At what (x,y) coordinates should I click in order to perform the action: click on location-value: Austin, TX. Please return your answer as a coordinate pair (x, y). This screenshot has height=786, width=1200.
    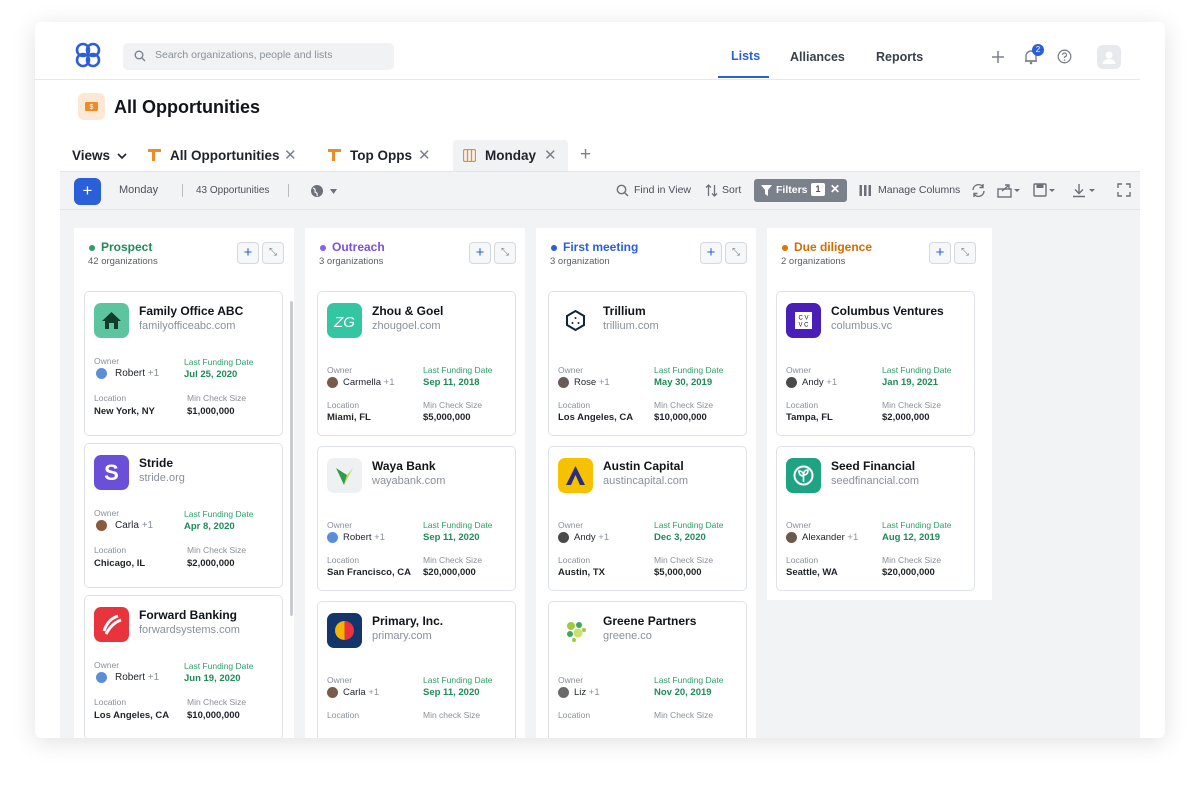
    Looking at the image, I should click on (581, 572).